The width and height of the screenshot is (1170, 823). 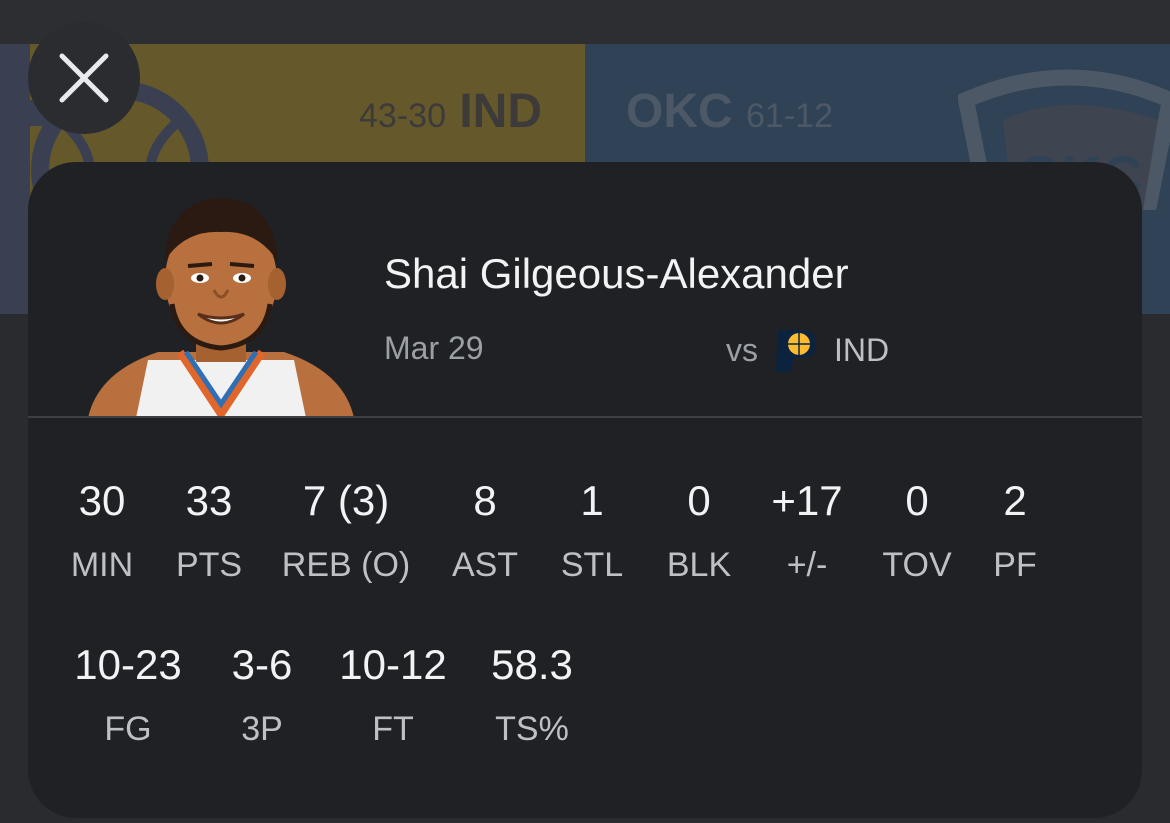 I want to click on stat-value: 2, so click(x=1015, y=500).